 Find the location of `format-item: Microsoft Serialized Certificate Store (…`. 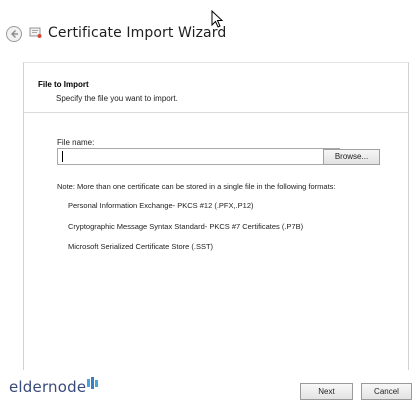

format-item: Microsoft Serialized Certificate Store (… is located at coordinates (141, 246).